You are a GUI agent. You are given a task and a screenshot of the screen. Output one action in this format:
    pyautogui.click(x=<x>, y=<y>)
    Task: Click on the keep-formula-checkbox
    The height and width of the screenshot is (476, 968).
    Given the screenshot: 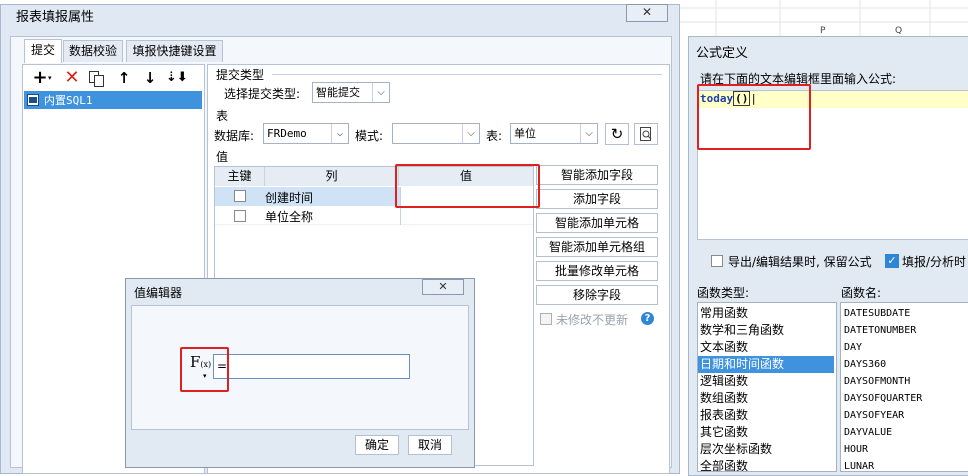 What is the action you would take?
    pyautogui.click(x=717, y=261)
    